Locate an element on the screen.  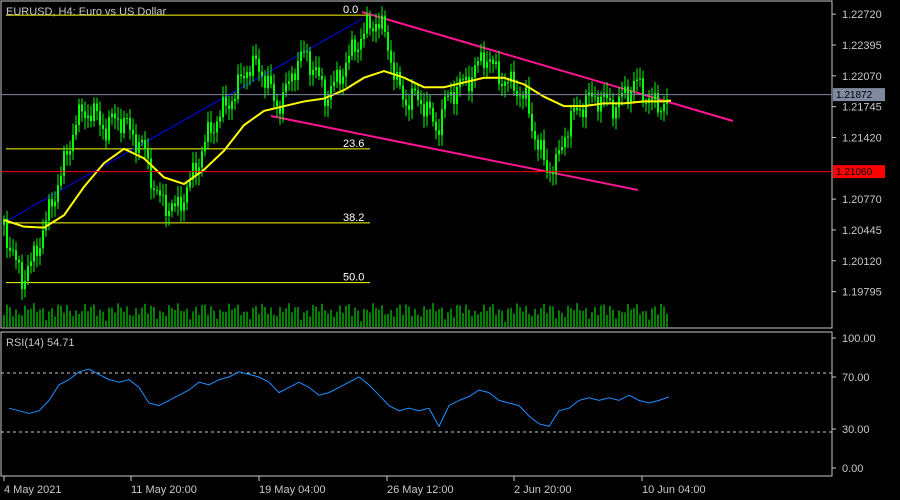
current-price-tag: 1.21872 is located at coordinates (859, 95).